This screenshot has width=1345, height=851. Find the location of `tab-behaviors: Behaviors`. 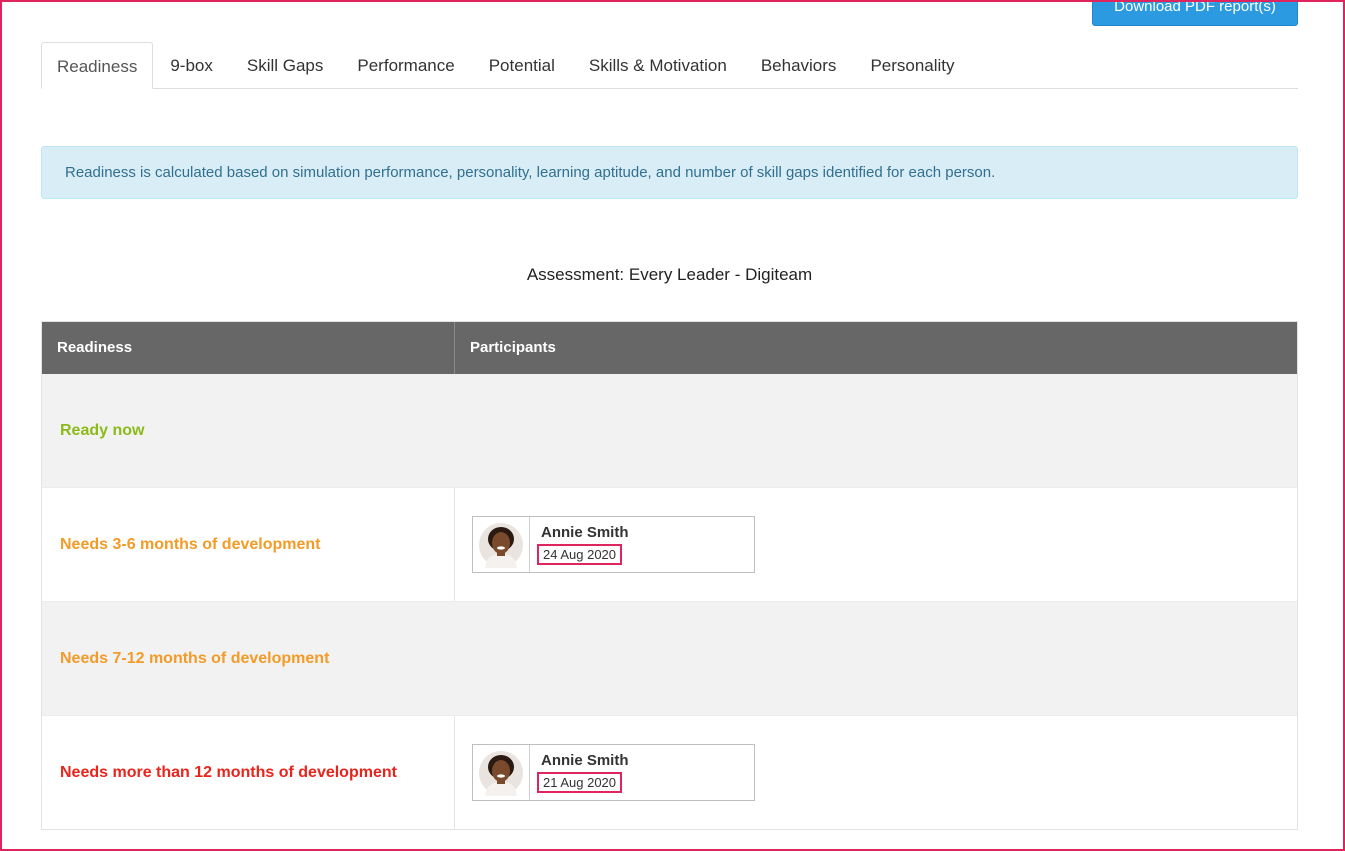

tab-behaviors: Behaviors is located at coordinates (799, 65).